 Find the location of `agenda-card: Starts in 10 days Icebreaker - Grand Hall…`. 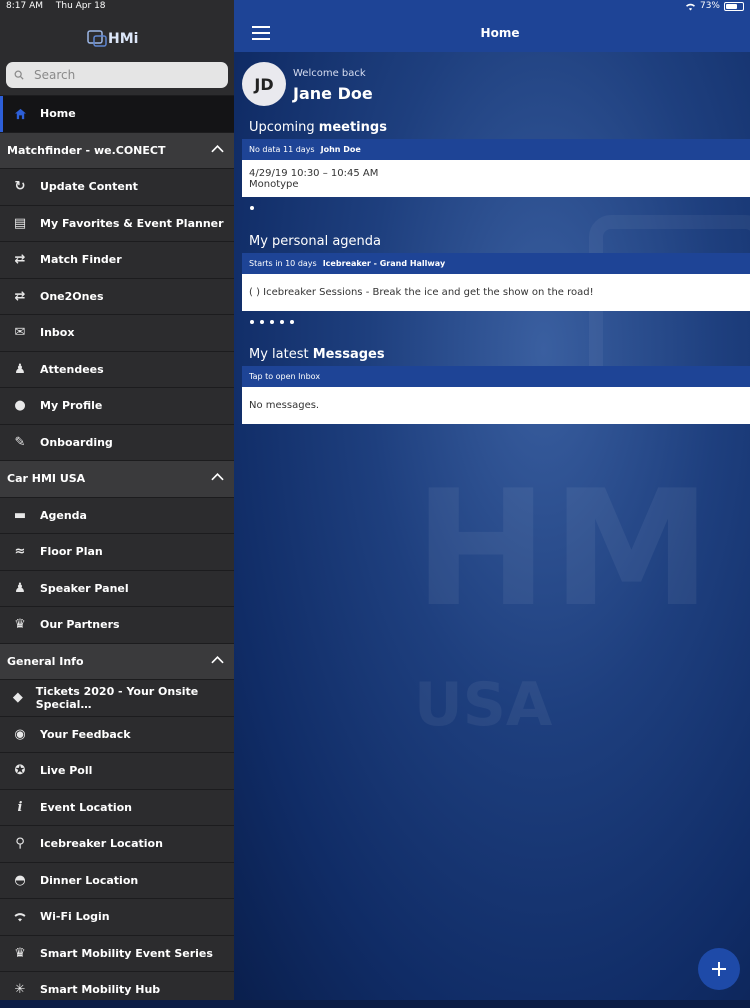

agenda-card: Starts in 10 days Icebreaker - Grand Hall… is located at coordinates (496, 282).